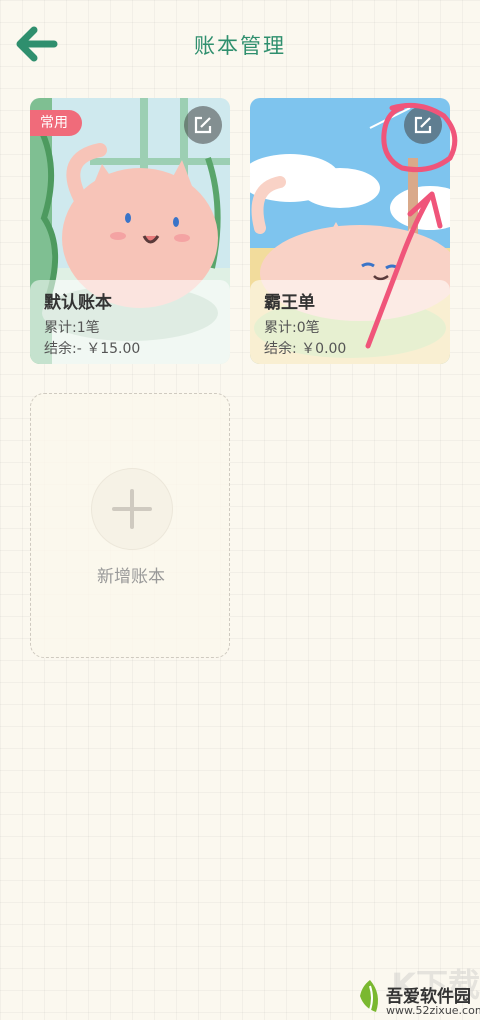 This screenshot has width=480, height=1020. Describe the element at coordinates (350, 231) in the screenshot. I see `book-card-bawangdan: 霸王单 累计:0笔 结余: ￥0.00` at that location.